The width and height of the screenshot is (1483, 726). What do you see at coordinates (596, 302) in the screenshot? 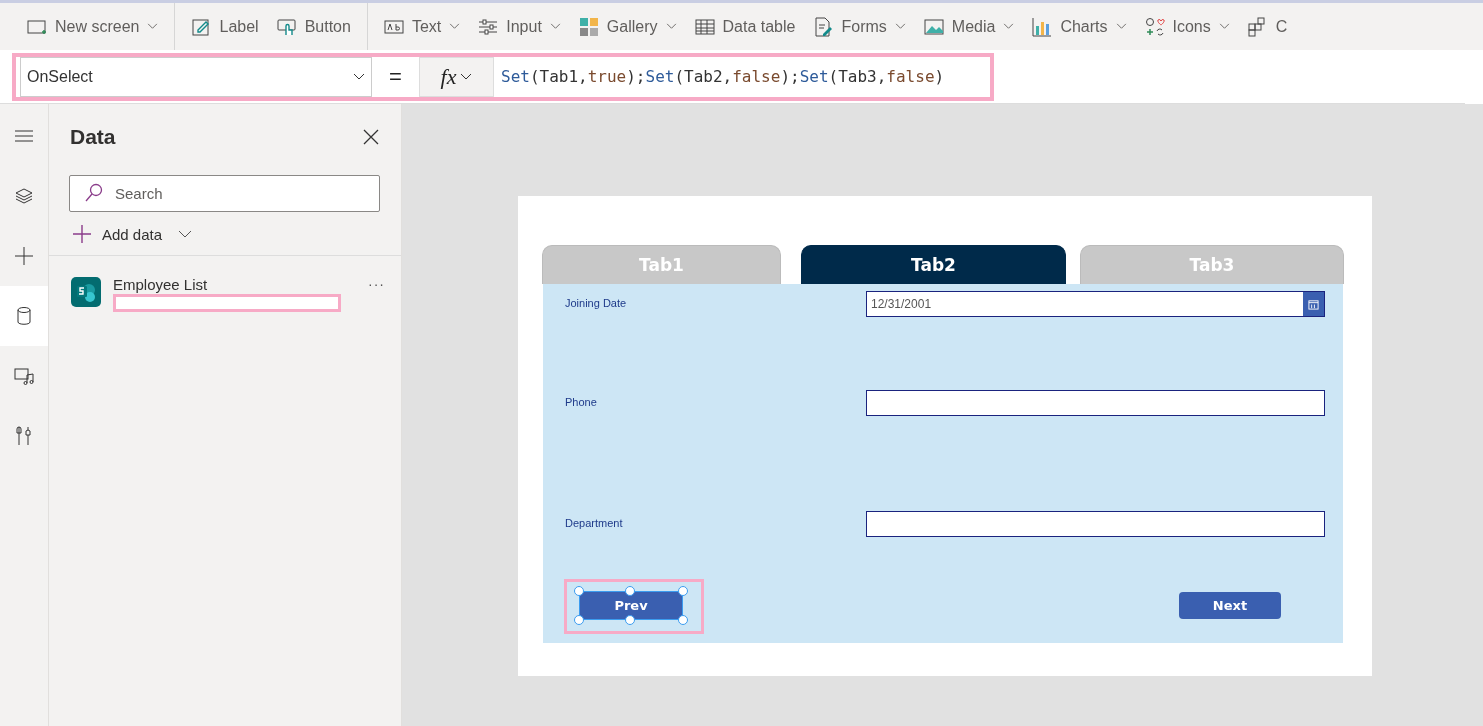
I see `field-label: Joining Date` at bounding box center [596, 302].